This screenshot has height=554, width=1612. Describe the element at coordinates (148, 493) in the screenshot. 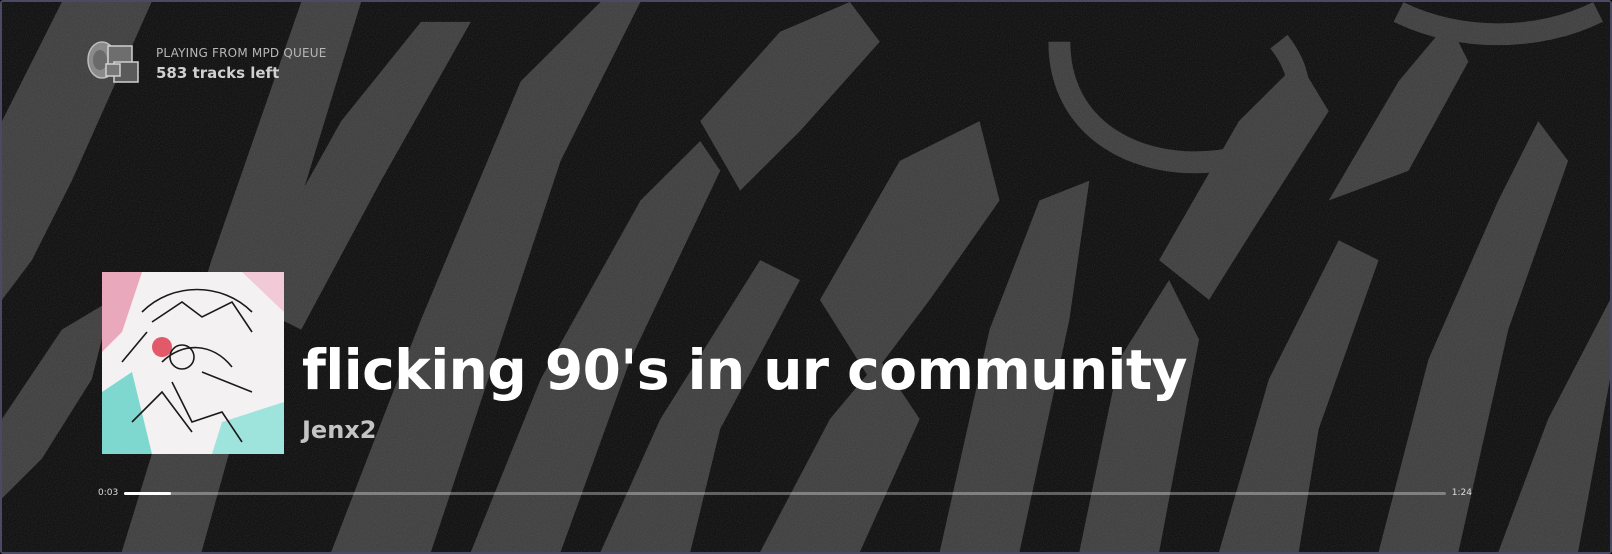

I see `seek-bar-fill` at that location.